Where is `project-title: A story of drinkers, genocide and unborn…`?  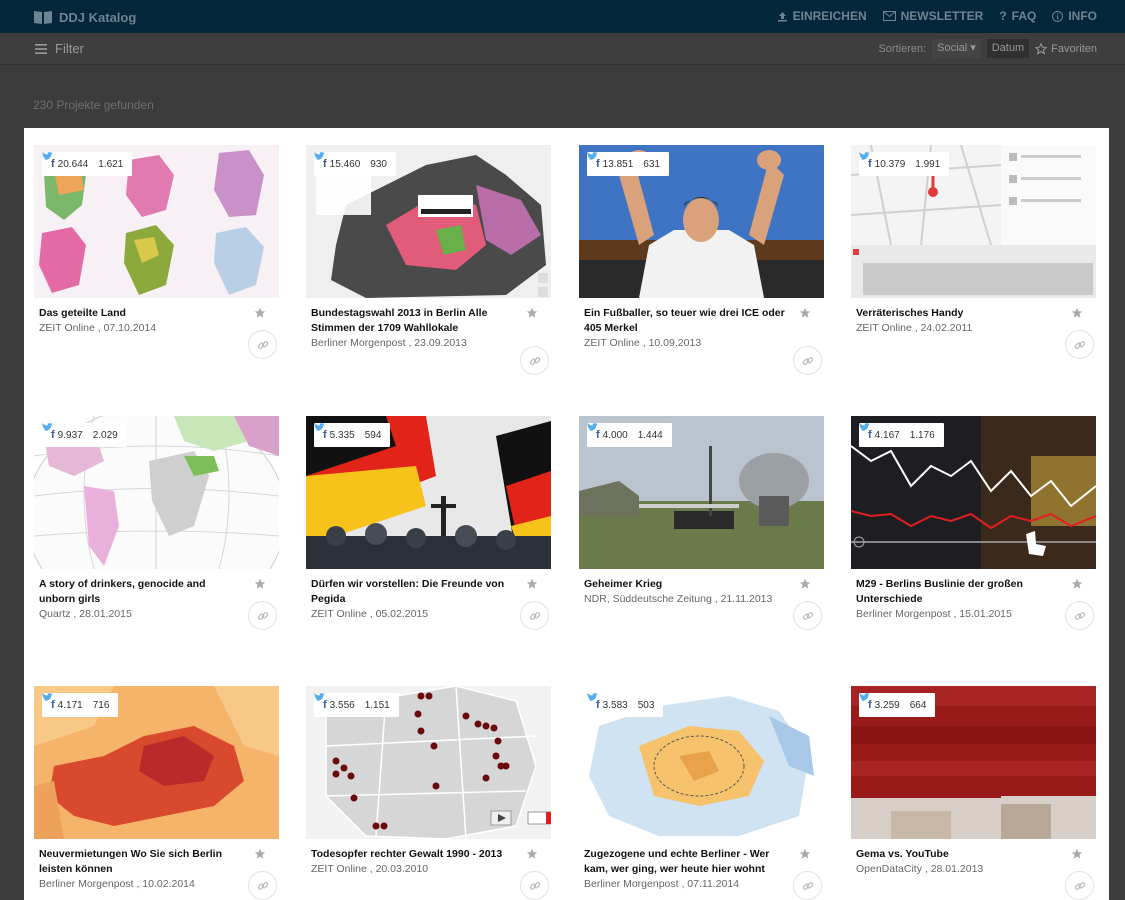 project-title: A story of drinkers, genocide and unborn… is located at coordinates (141, 592).